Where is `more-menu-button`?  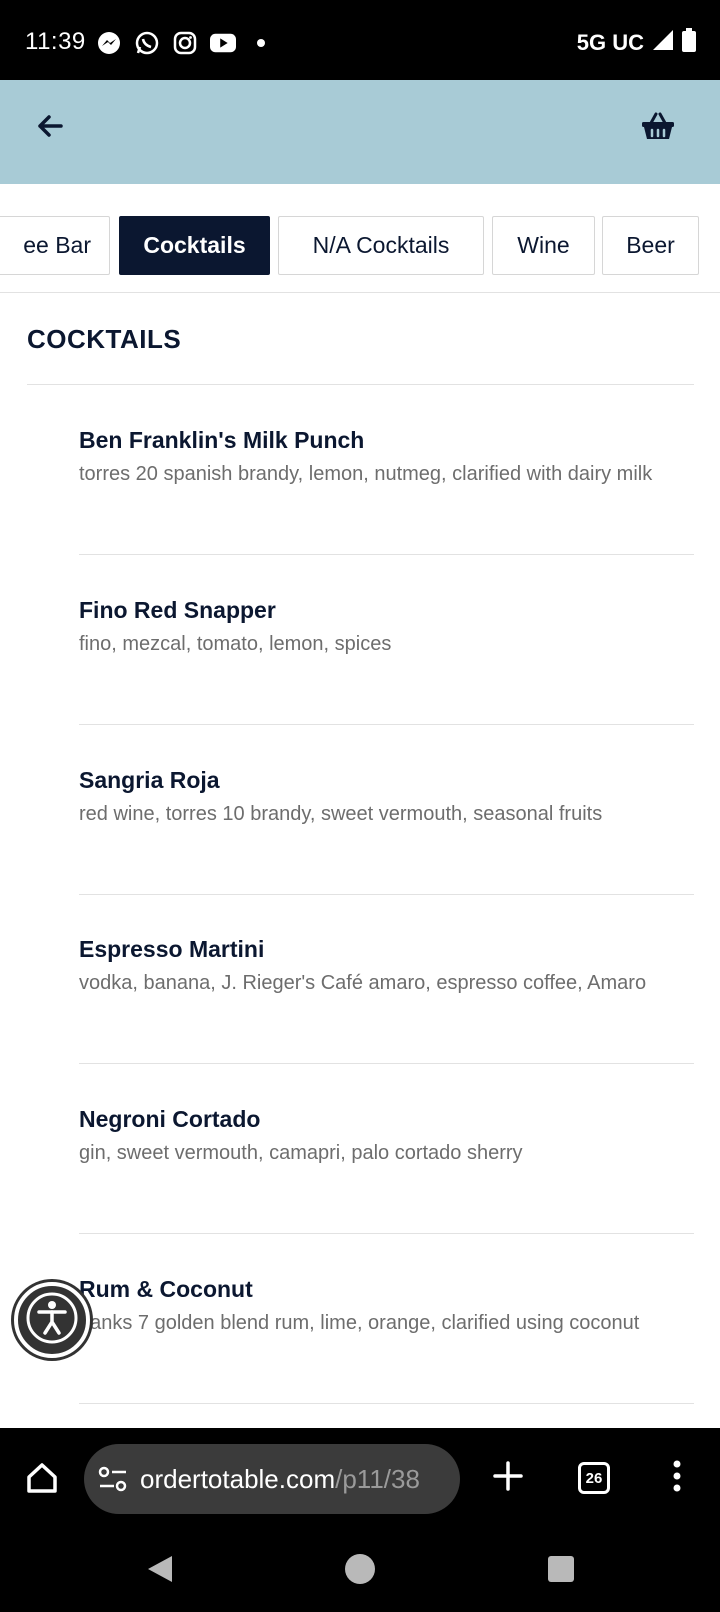
more-menu-button is located at coordinates (677, 1478).